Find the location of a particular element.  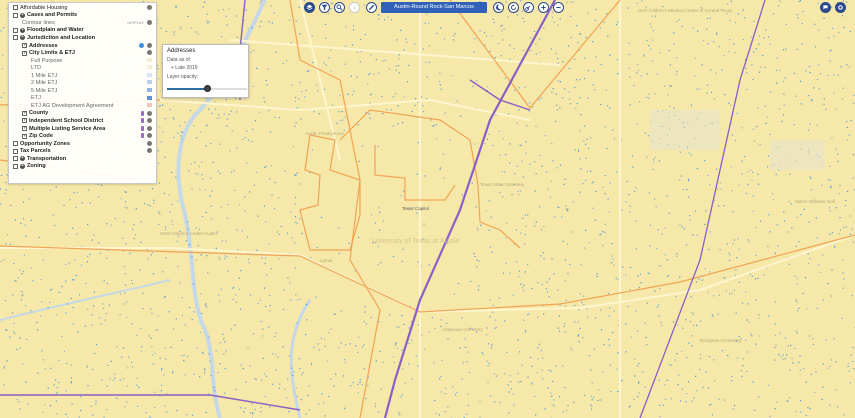

popup-data-value: + Late 2019 is located at coordinates (184, 68).